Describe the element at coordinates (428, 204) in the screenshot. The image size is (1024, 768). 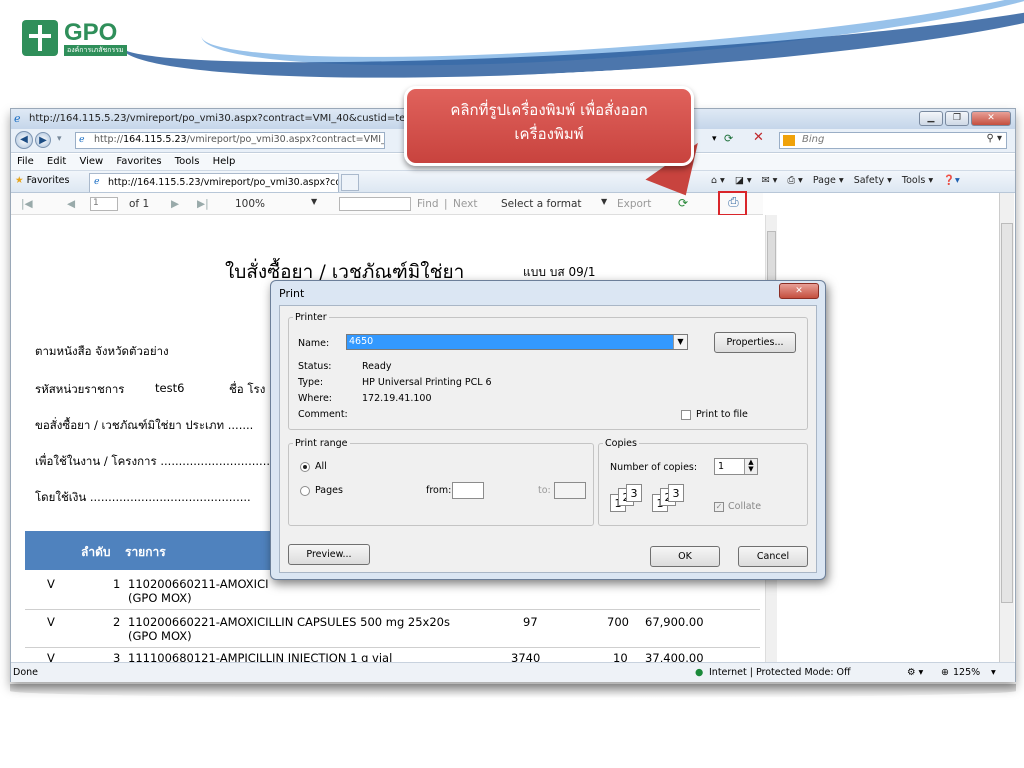
I see `find-link: Find` at that location.